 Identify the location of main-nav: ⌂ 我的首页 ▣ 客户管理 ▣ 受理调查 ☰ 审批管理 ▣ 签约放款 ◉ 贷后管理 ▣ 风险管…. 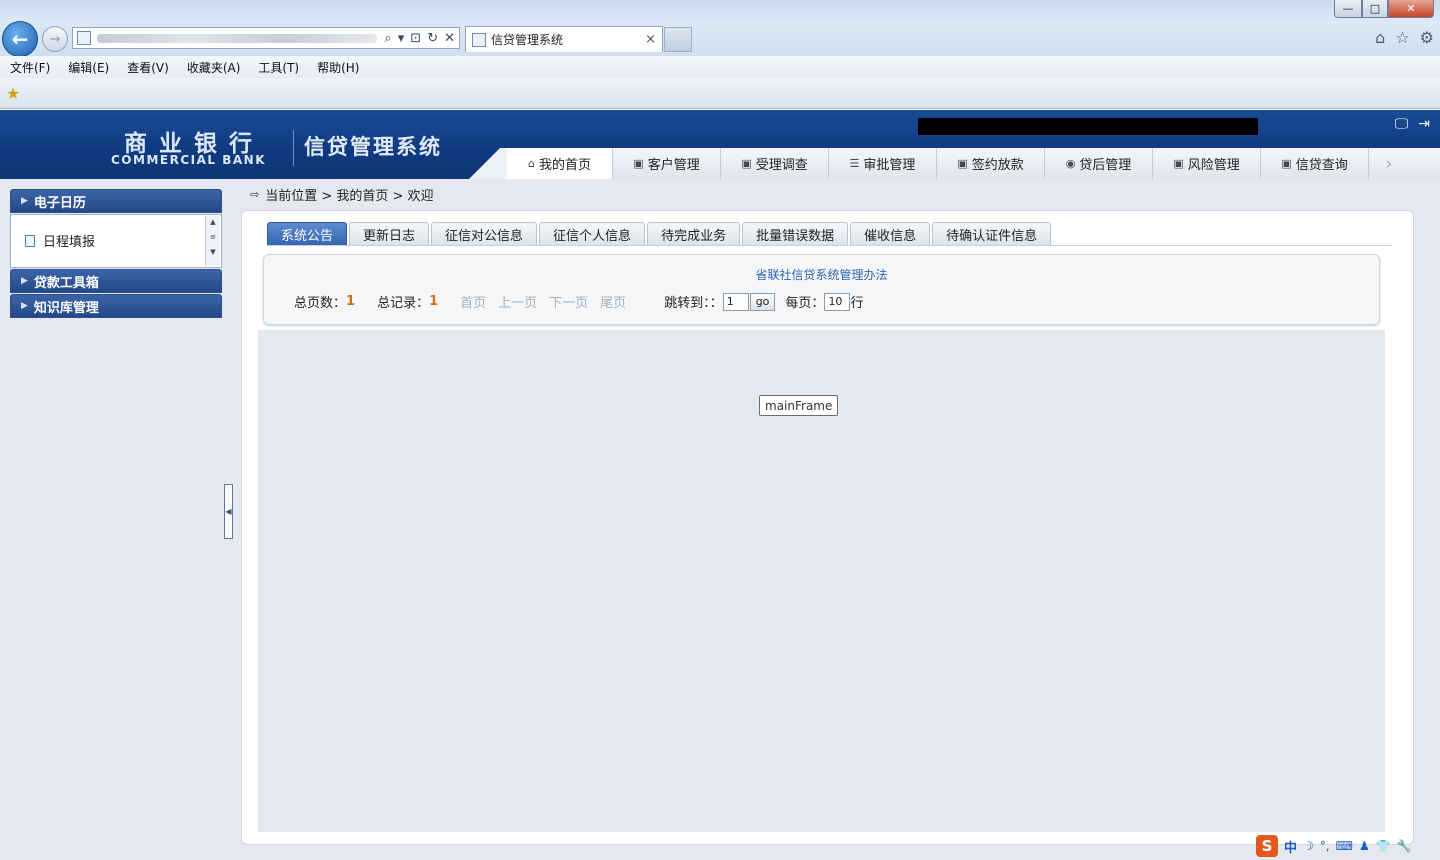
(947, 163).